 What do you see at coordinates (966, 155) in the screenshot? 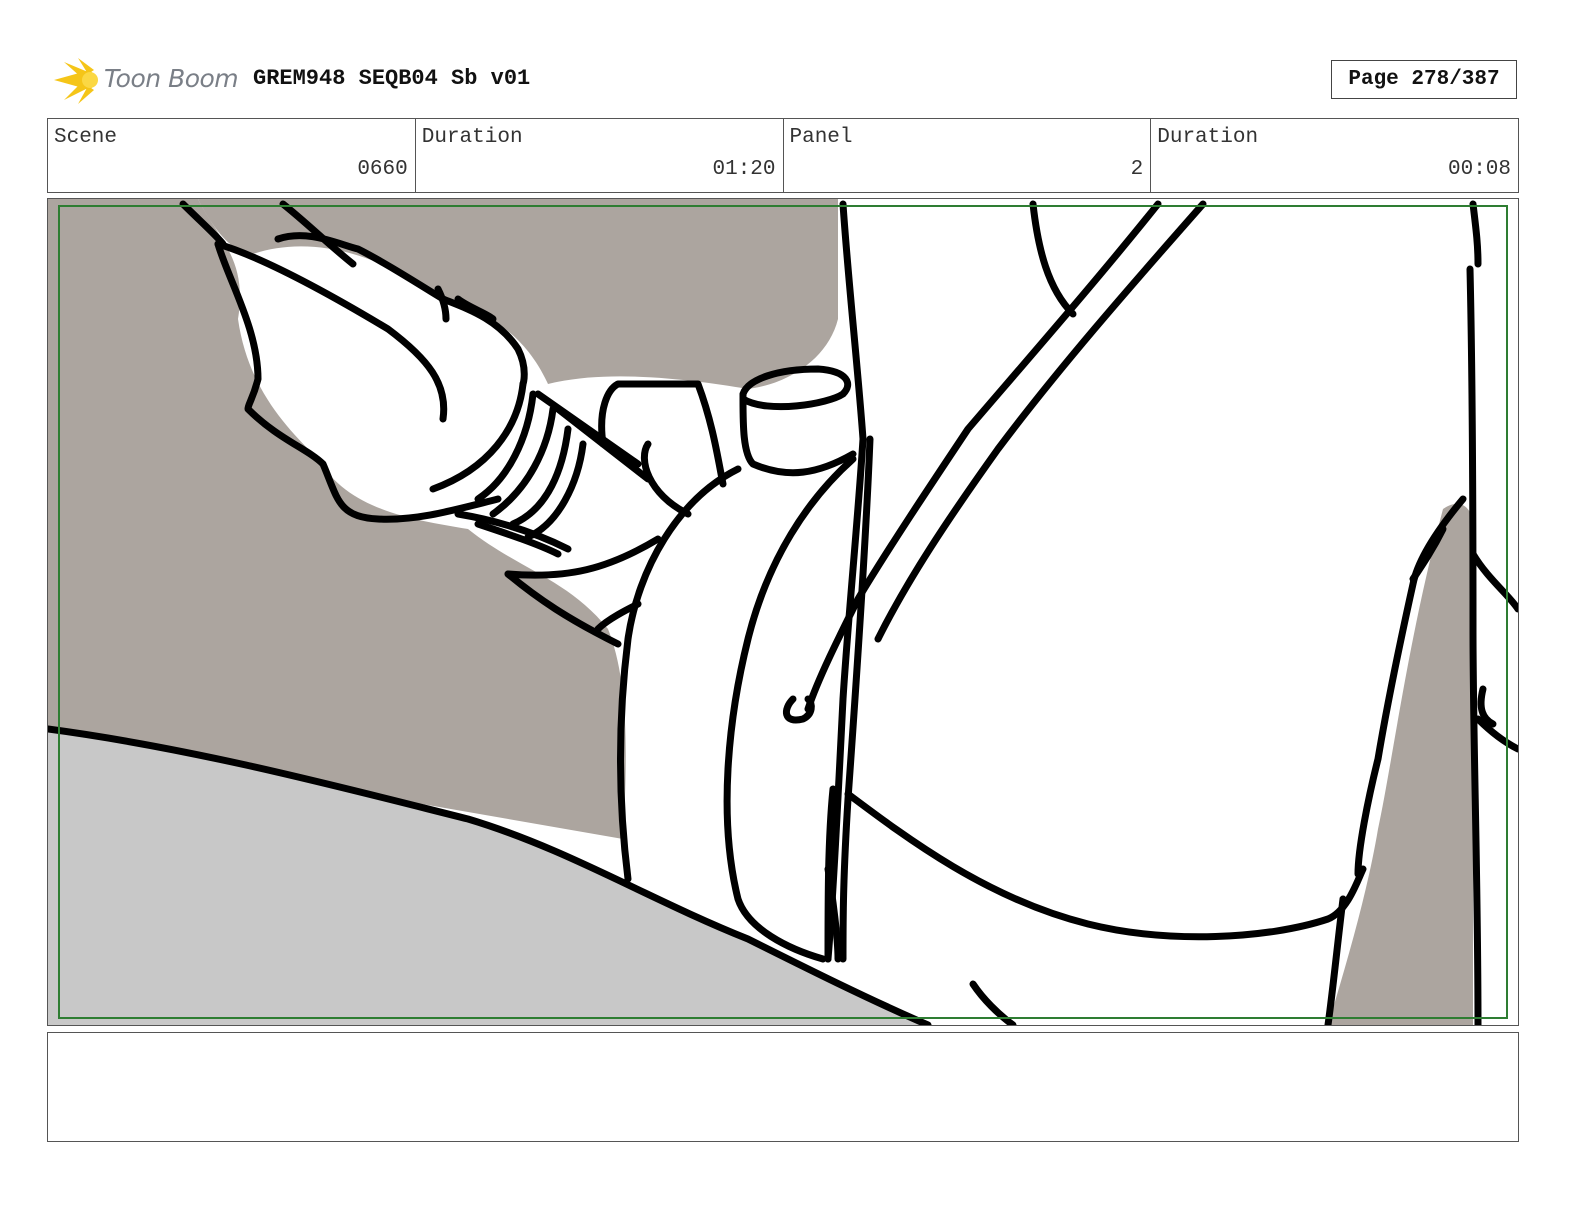
I see `panel-cell: Panel 2` at bounding box center [966, 155].